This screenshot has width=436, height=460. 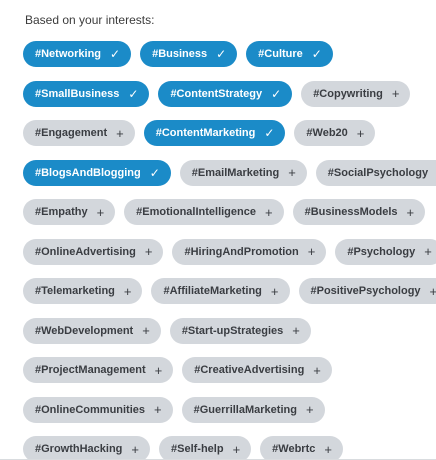 I want to click on interest-tag-project-management: #ProjectManagement +, so click(x=98, y=370).